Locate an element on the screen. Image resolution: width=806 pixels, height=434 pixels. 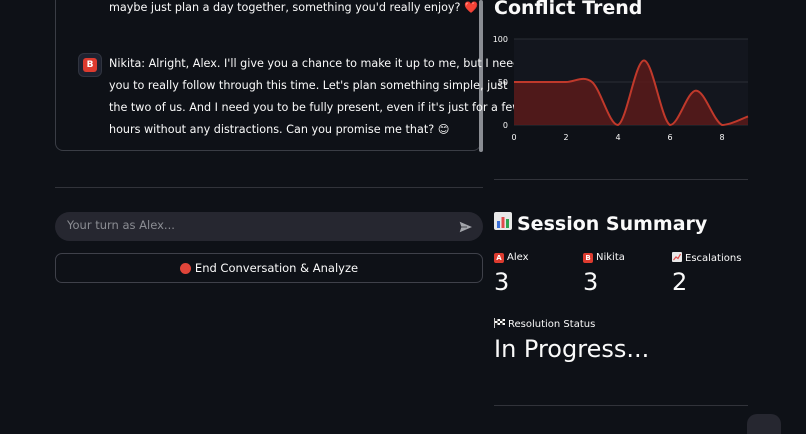
left-divider is located at coordinates (269, 187).